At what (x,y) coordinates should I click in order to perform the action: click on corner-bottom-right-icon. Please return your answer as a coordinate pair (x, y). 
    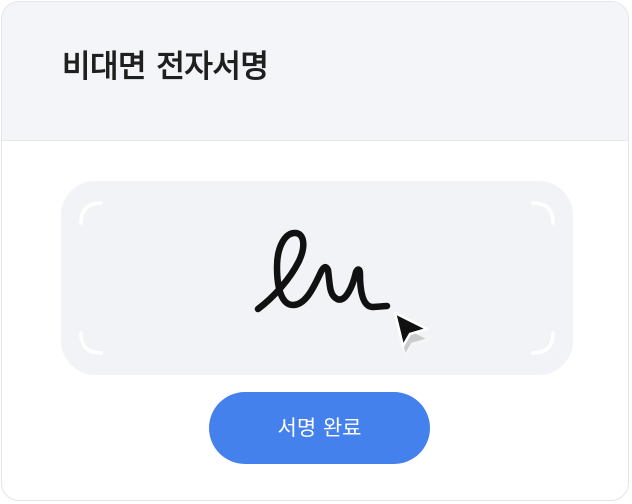
    Looking at the image, I should click on (543, 343).